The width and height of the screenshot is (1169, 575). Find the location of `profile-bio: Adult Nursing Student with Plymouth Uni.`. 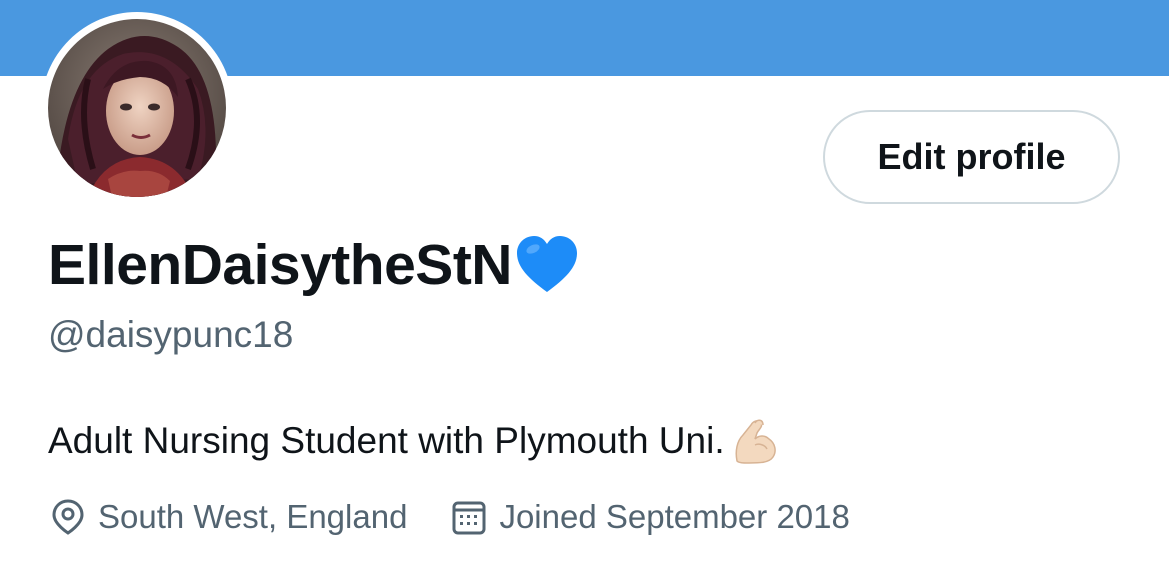

profile-bio: Adult Nursing Student with Plymouth Uni. is located at coordinates (414, 441).